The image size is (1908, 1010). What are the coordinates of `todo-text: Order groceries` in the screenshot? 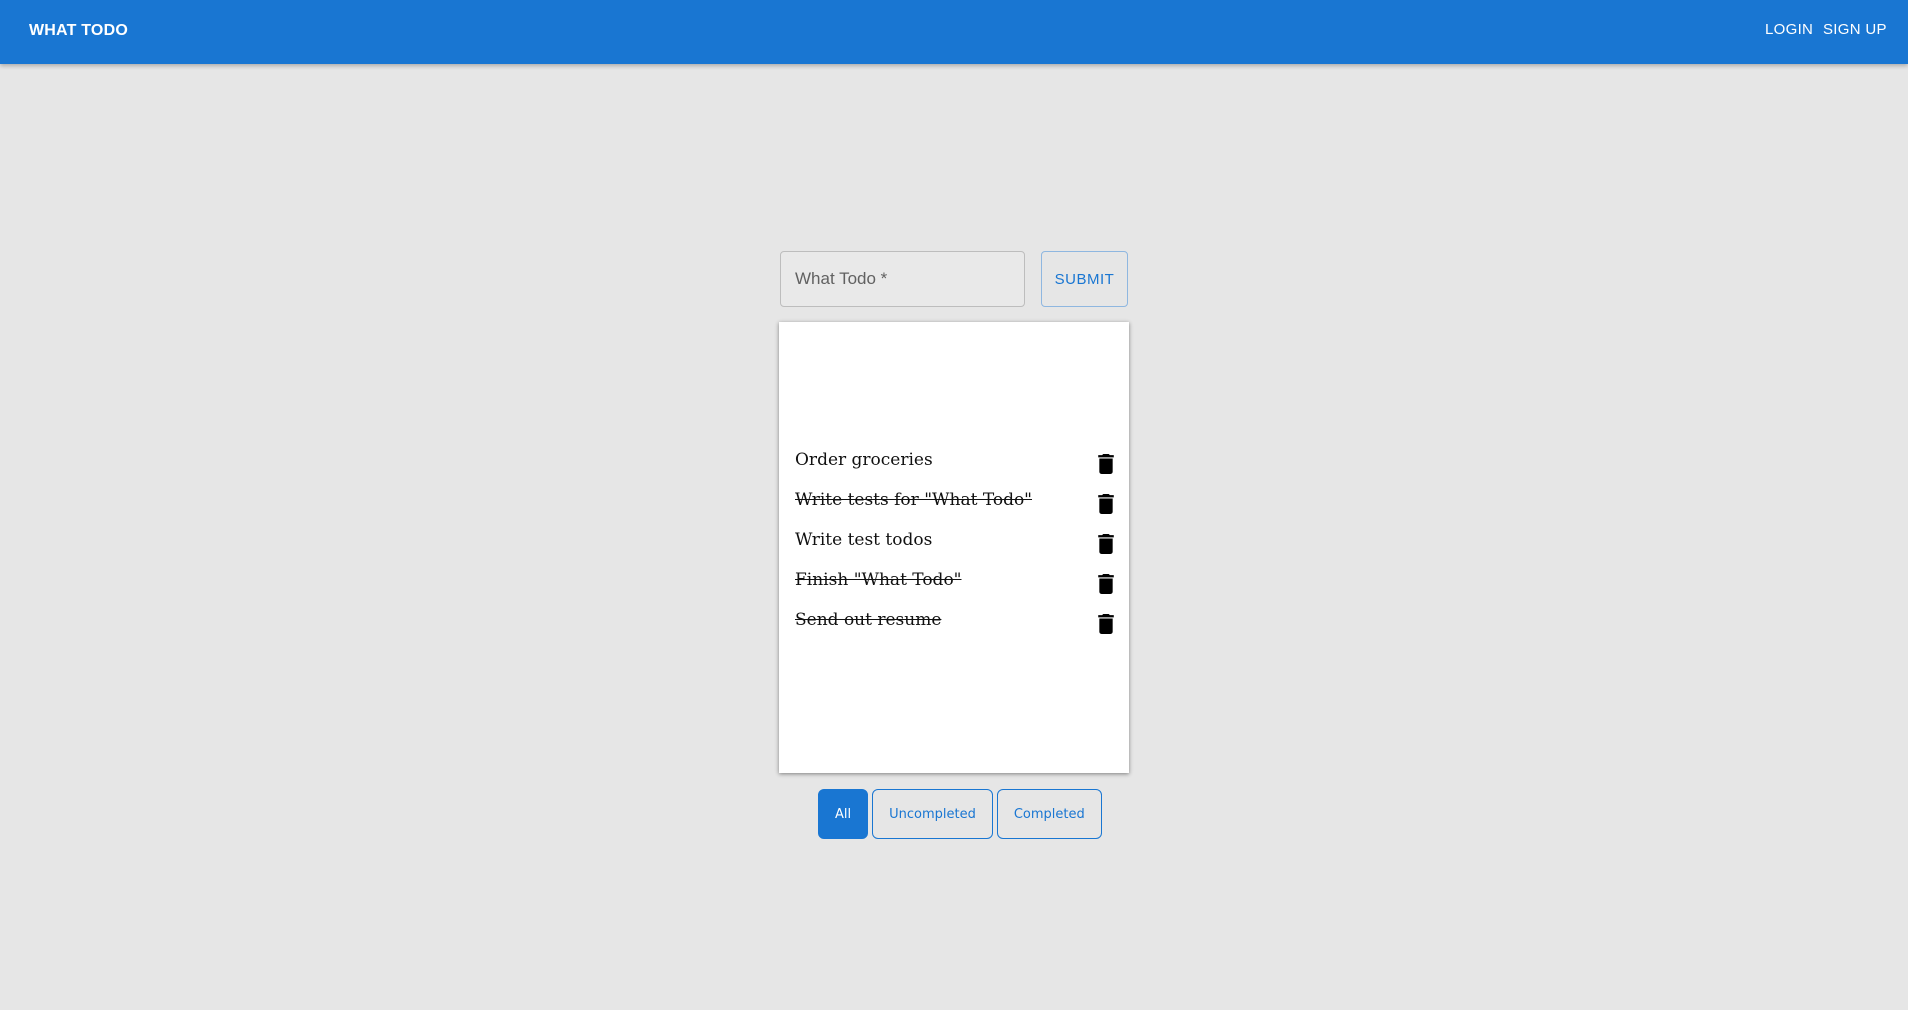 It's located at (864, 460).